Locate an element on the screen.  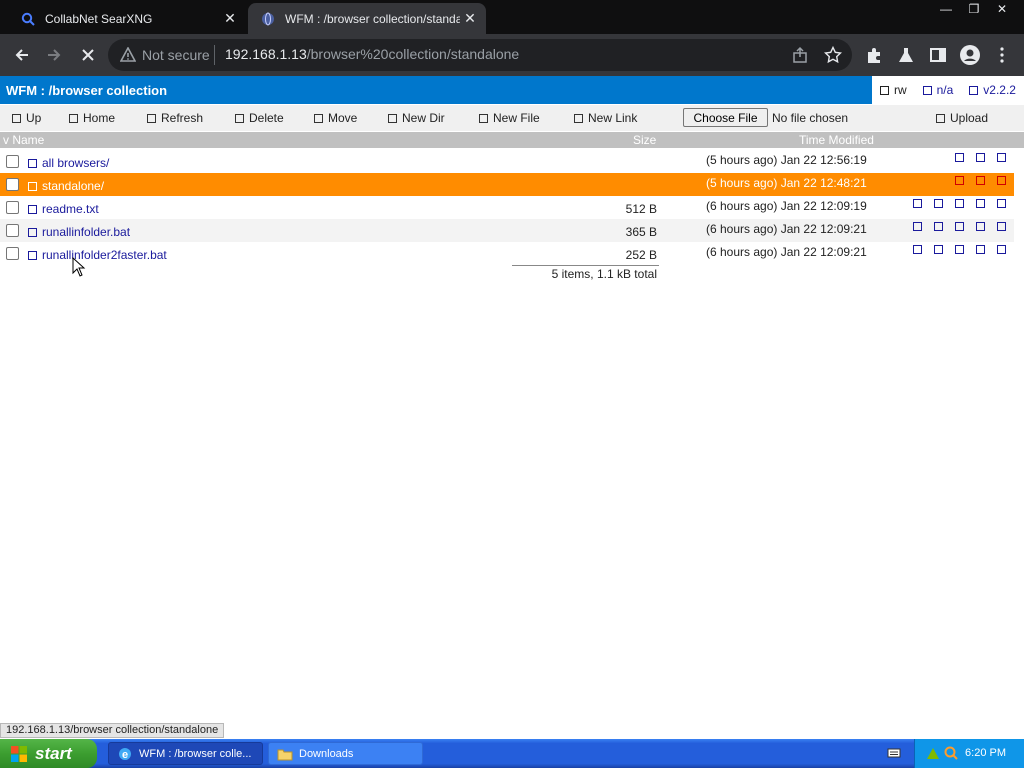
new-file-button: New File is located at coordinates (509, 118).